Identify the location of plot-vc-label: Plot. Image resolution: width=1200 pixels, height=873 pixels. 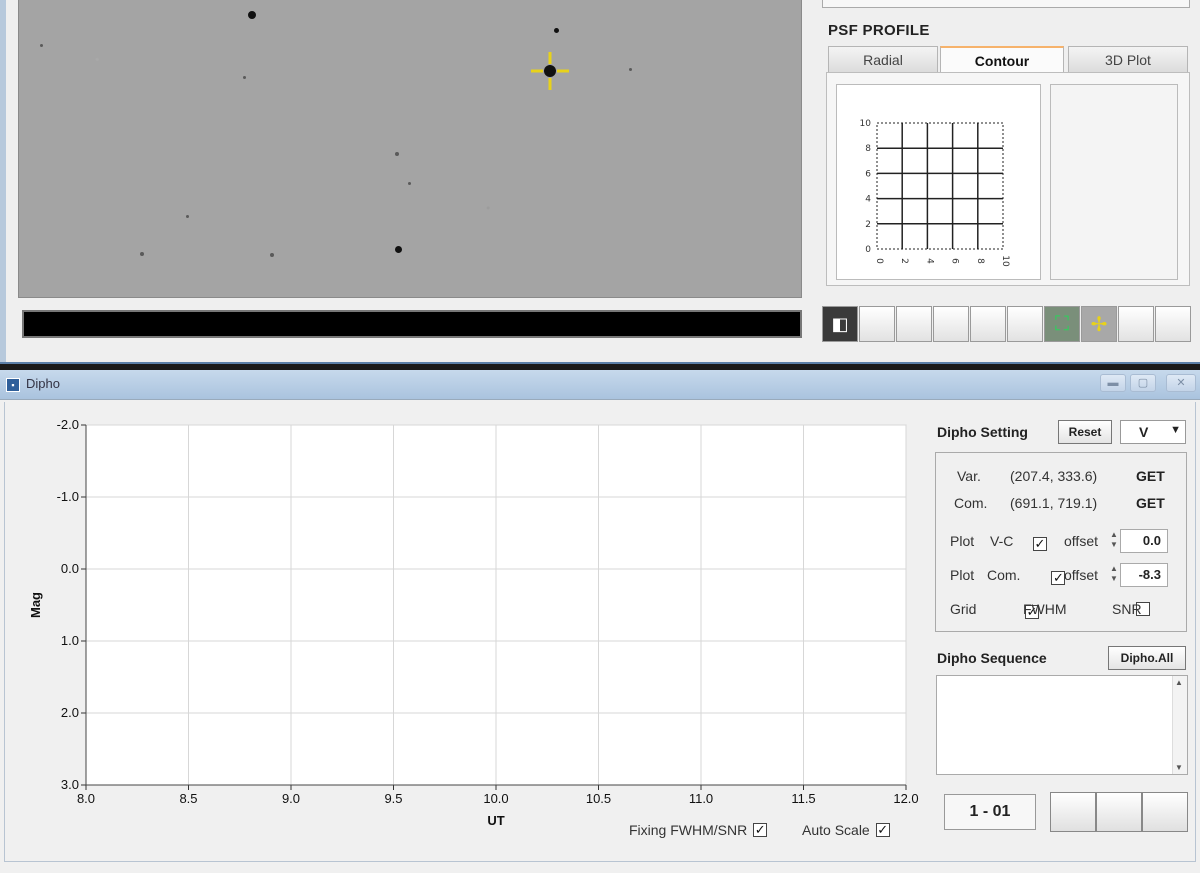
(962, 541).